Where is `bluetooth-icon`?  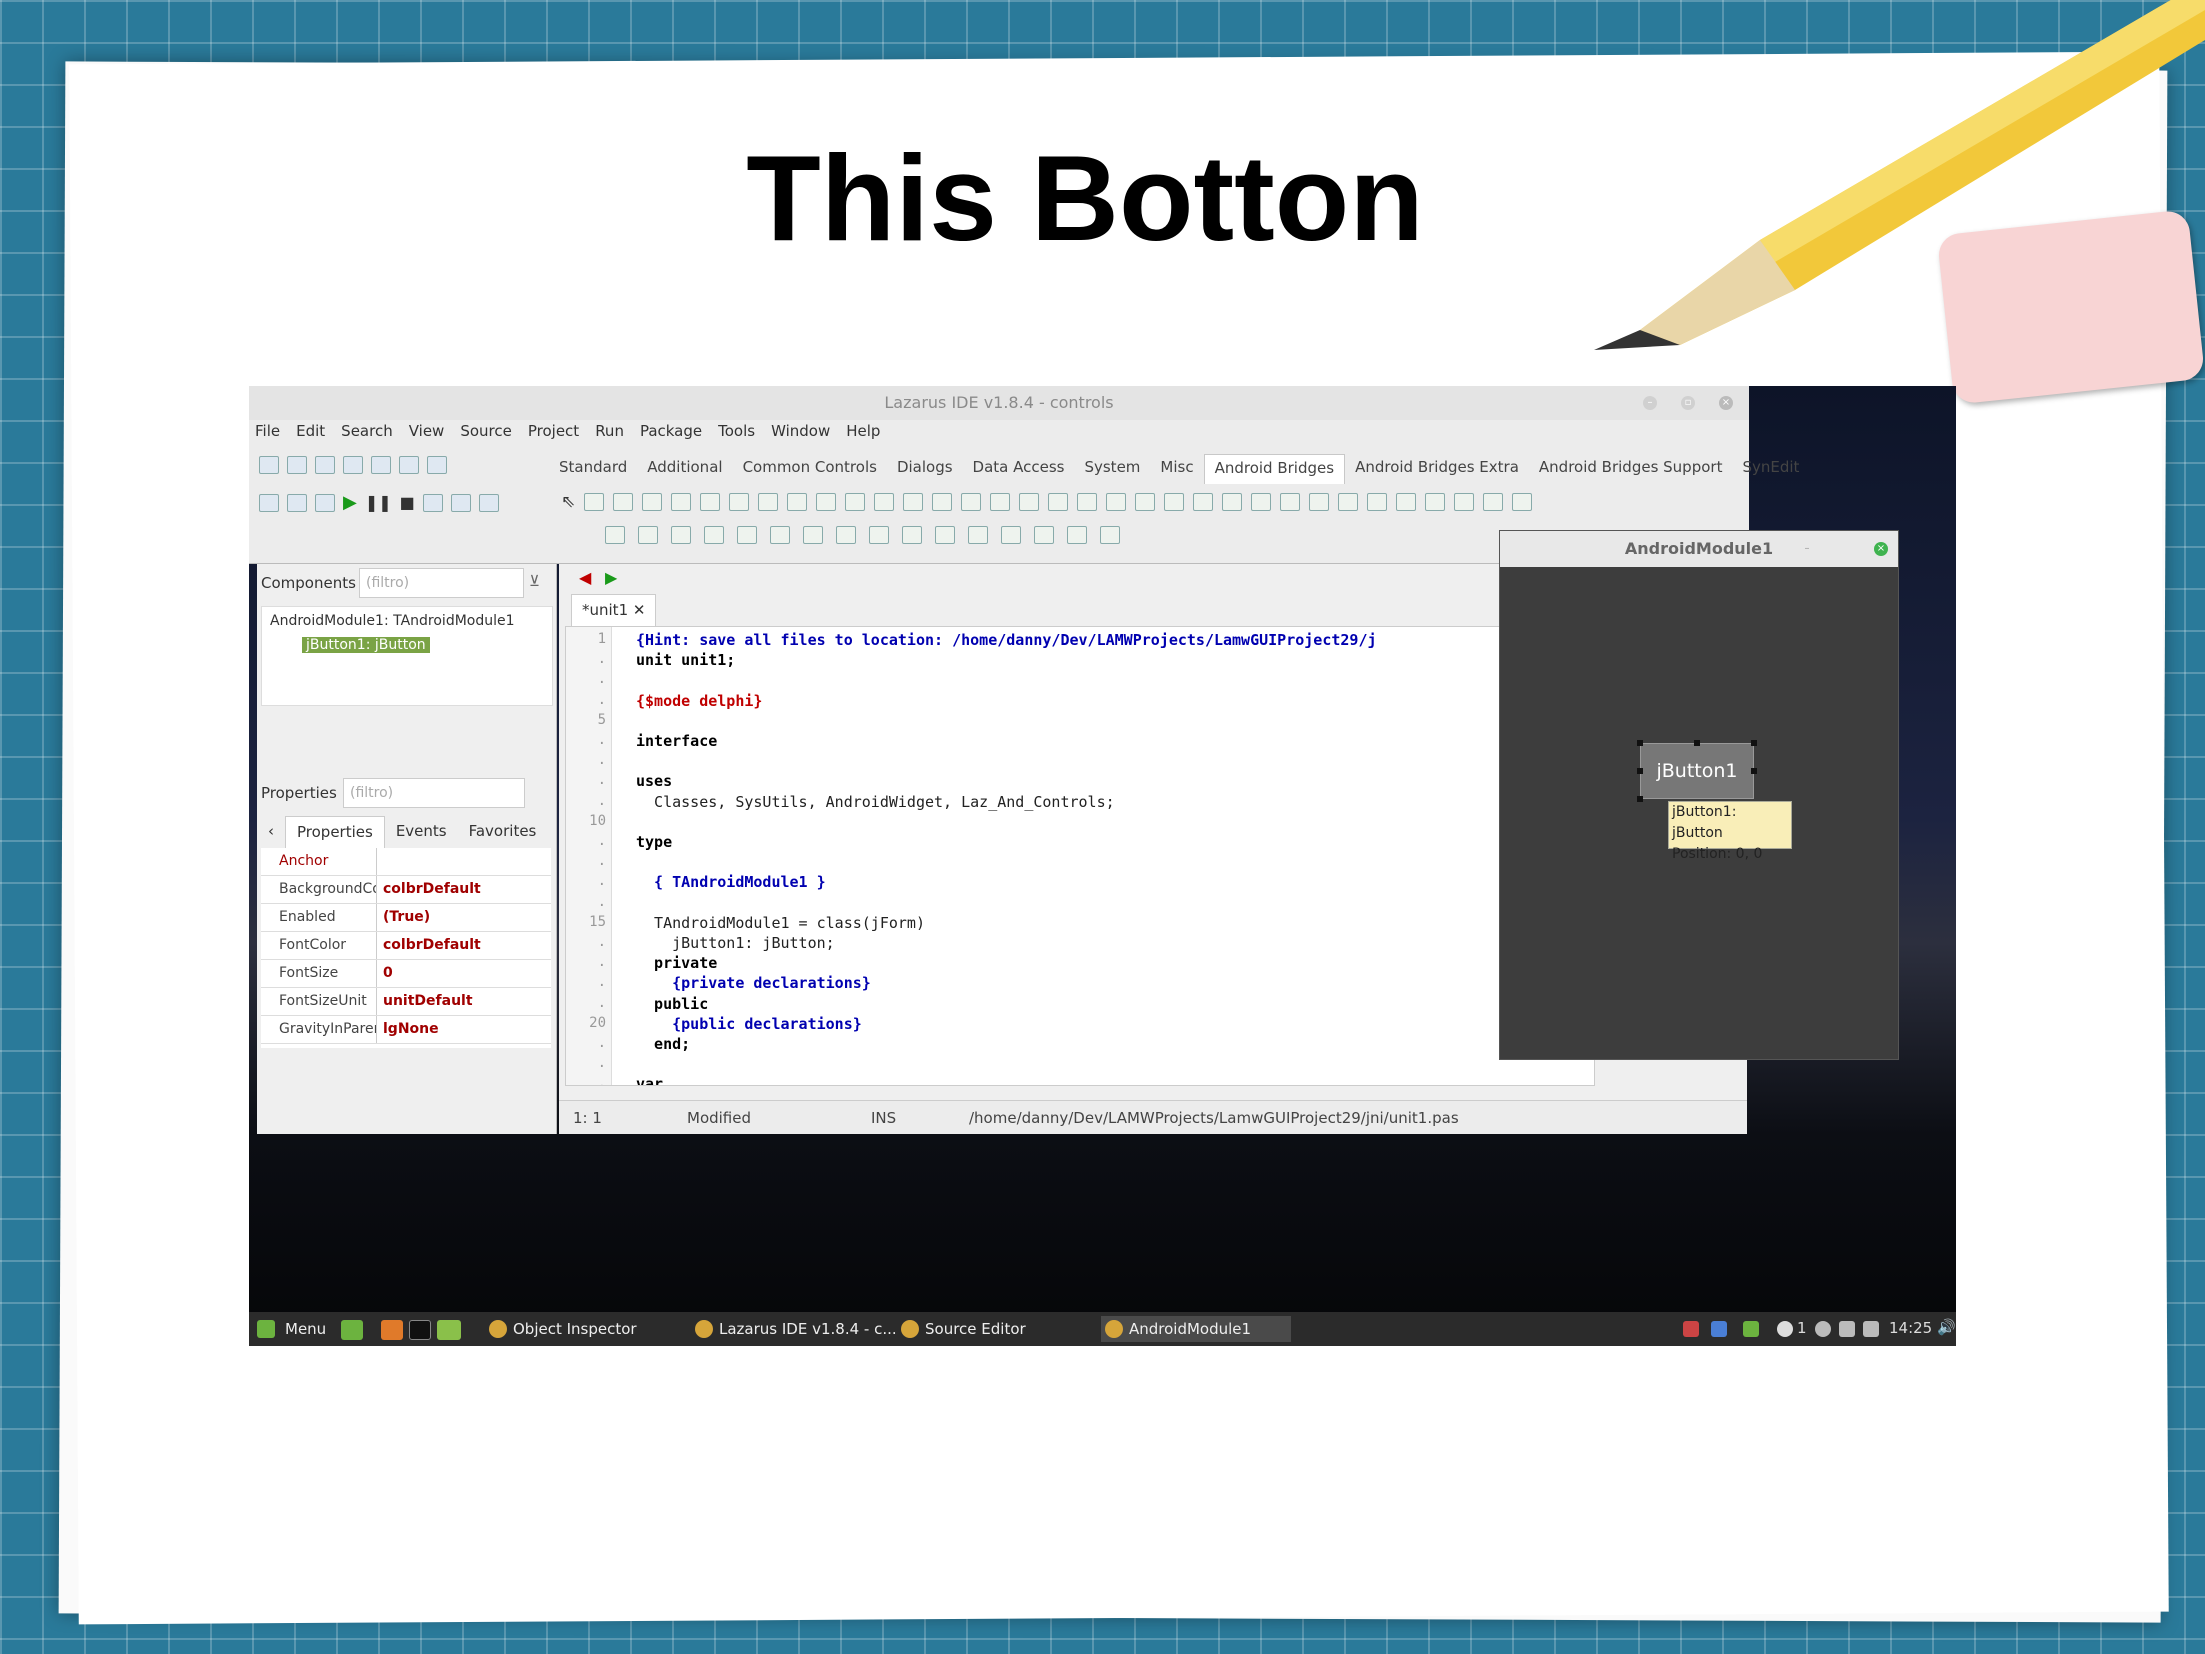
bluetooth-icon is located at coordinates (1719, 1329).